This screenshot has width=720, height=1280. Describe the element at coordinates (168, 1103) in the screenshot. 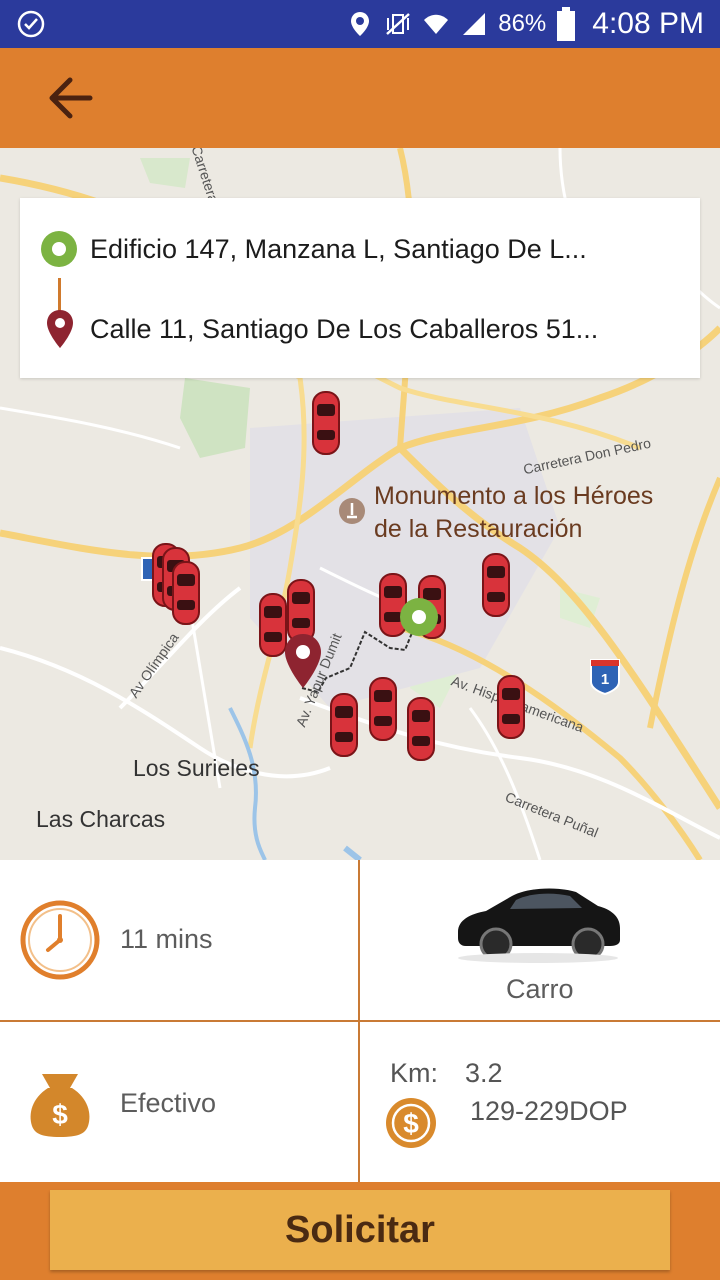

I see `payment-method: Efectivo` at that location.